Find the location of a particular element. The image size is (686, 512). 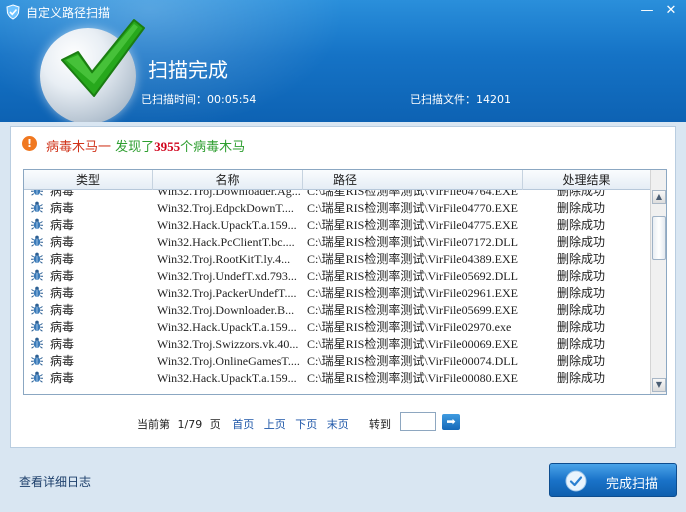

path-cell: C:\瑞星RIS检测率测试\VirFile00069.EXE is located at coordinates (412, 344).